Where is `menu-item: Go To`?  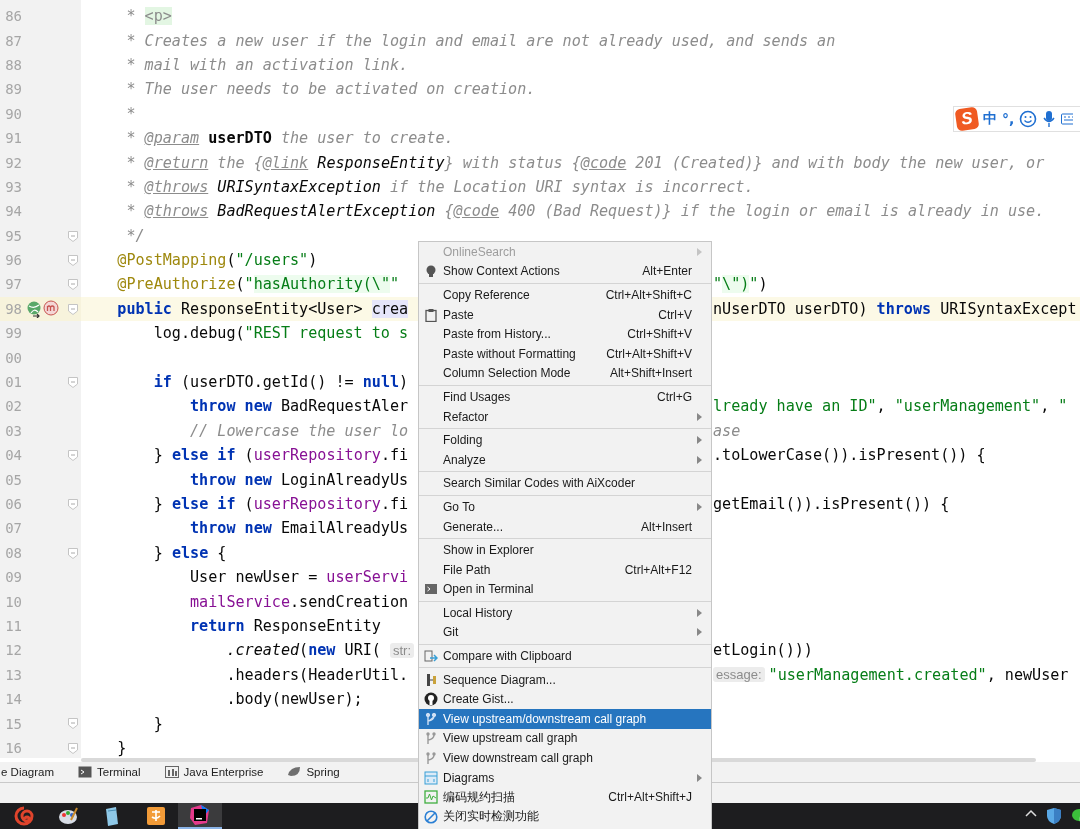
menu-item: Go To is located at coordinates (565, 507).